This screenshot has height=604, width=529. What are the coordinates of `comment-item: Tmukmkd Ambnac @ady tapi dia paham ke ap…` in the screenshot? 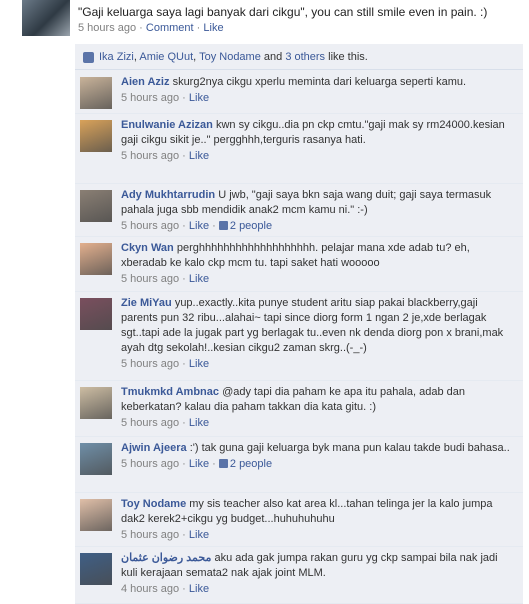 It's located at (299, 409).